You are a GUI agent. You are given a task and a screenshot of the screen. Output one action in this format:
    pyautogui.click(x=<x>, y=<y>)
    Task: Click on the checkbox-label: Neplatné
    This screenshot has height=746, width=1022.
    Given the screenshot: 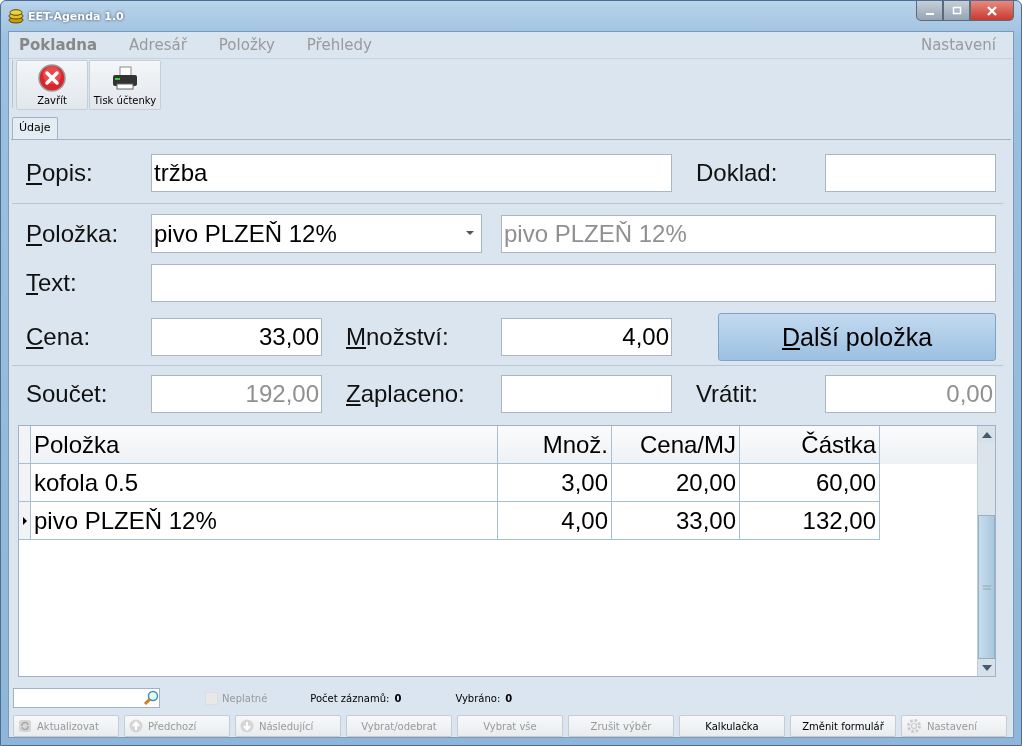 What is the action you would take?
    pyautogui.click(x=245, y=698)
    